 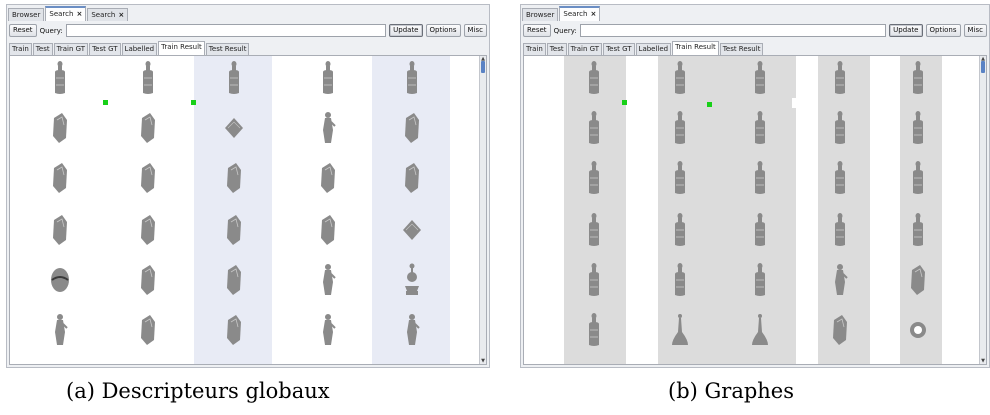 I want to click on query-label: Query:, so click(x=565, y=30).